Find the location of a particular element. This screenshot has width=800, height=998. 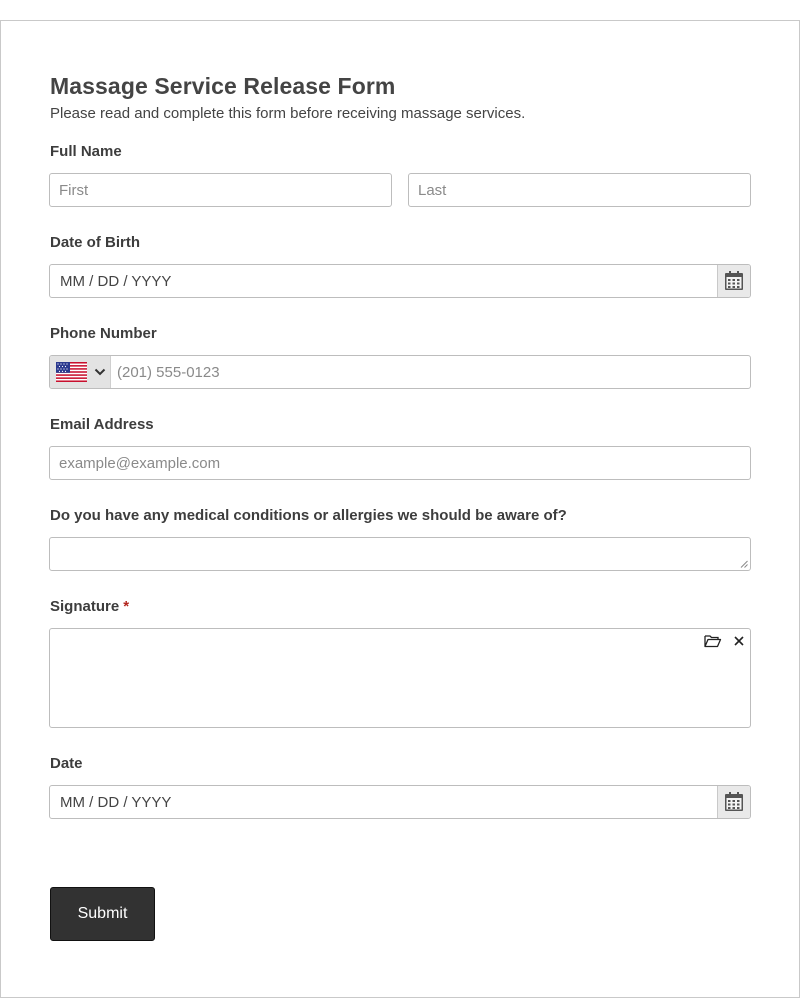

submit-button: Submit is located at coordinates (102, 914).